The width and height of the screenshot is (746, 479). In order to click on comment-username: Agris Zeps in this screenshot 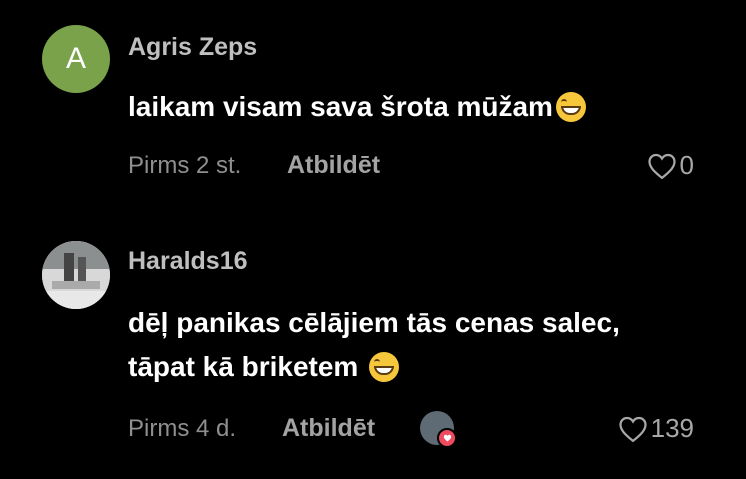, I will do `click(192, 47)`.